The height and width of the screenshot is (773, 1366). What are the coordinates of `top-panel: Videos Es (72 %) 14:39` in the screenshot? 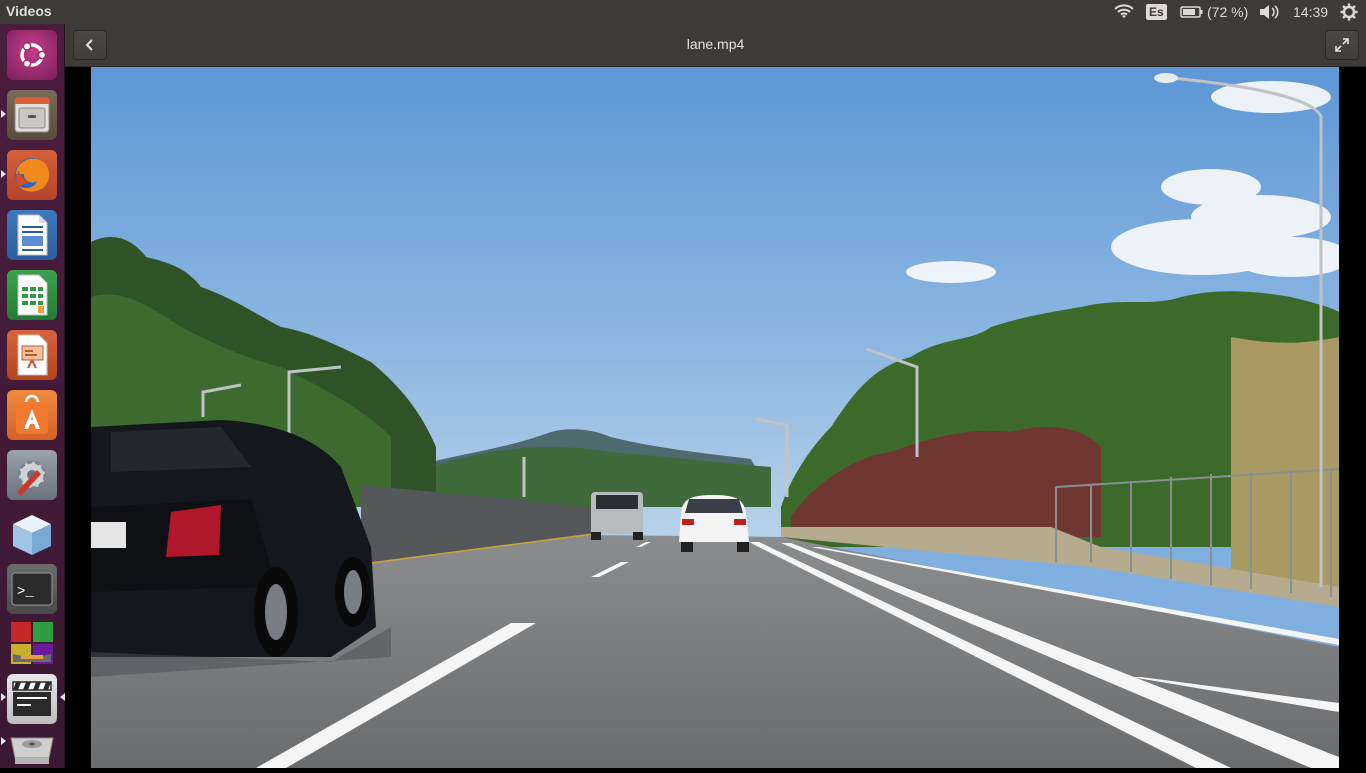 It's located at (683, 12).